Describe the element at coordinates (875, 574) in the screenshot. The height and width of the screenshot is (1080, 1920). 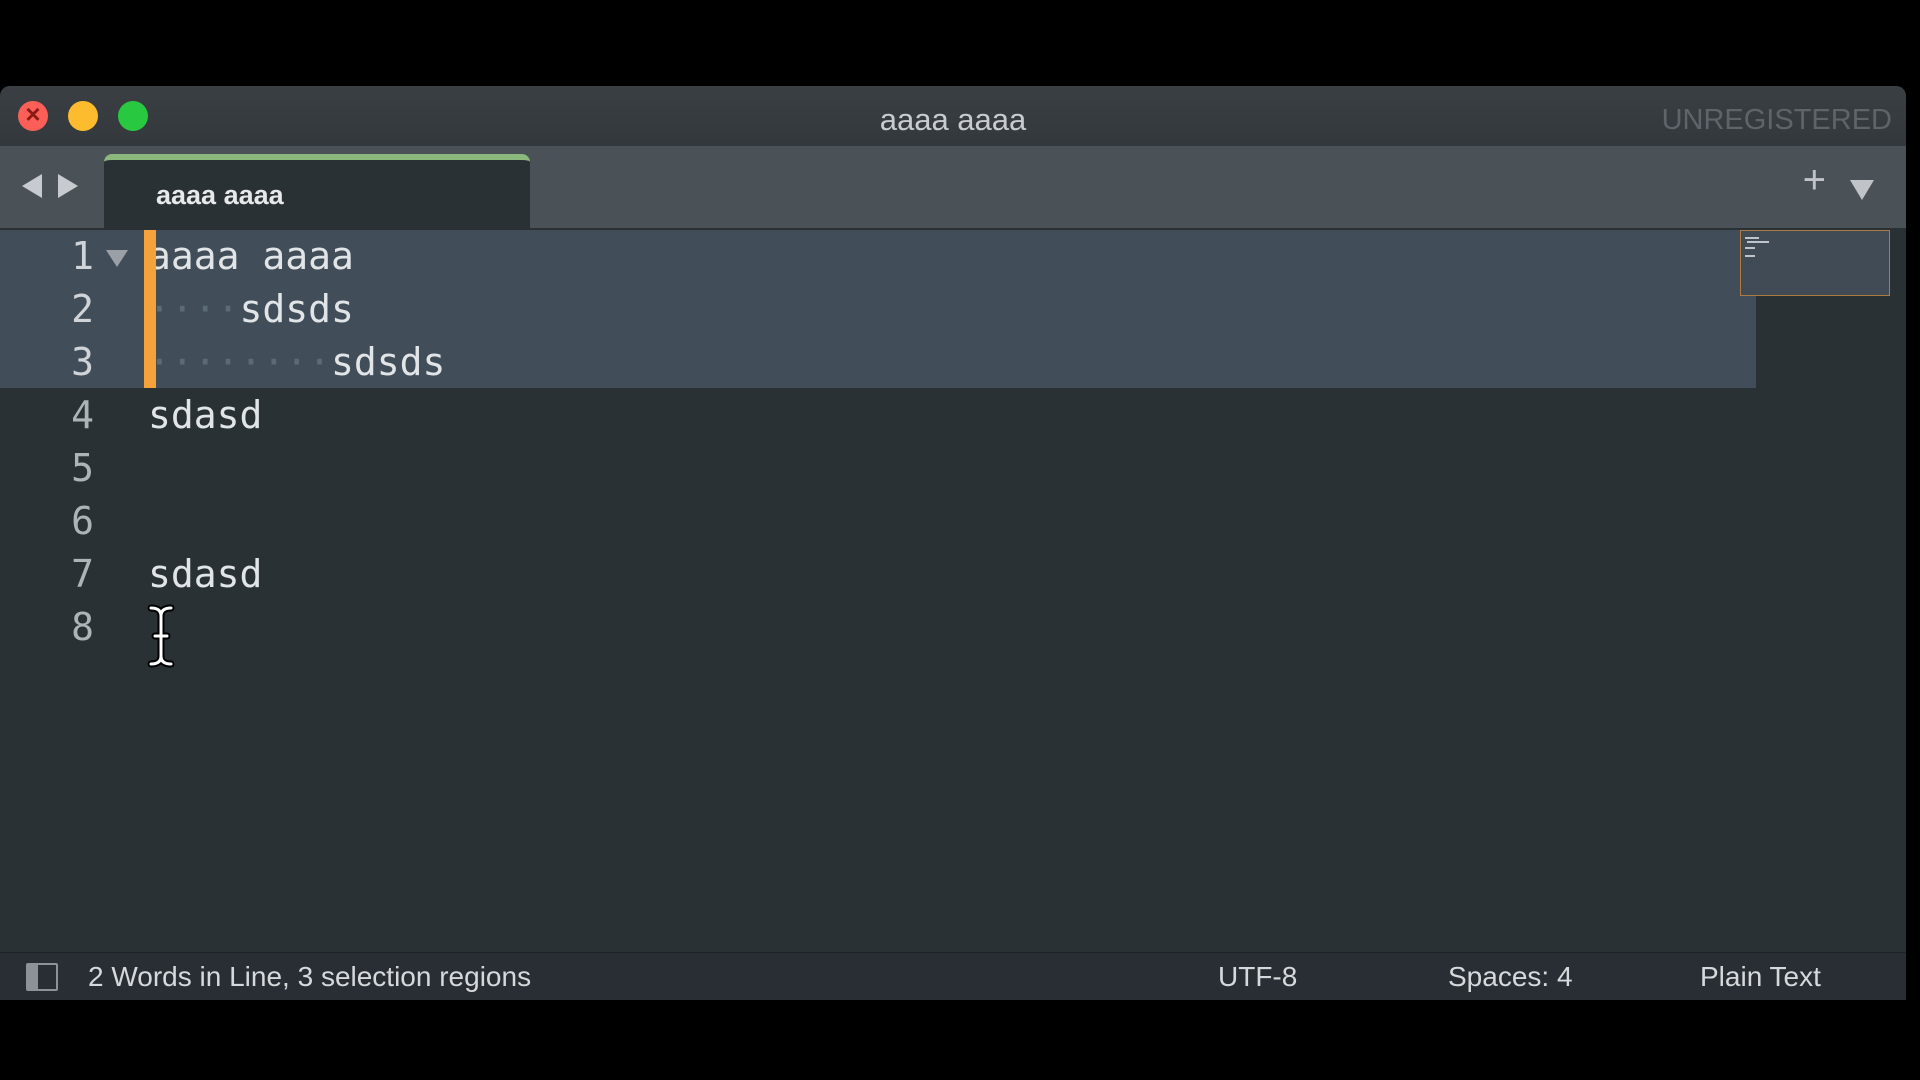
I see `editor-line: 7 sdasd` at that location.